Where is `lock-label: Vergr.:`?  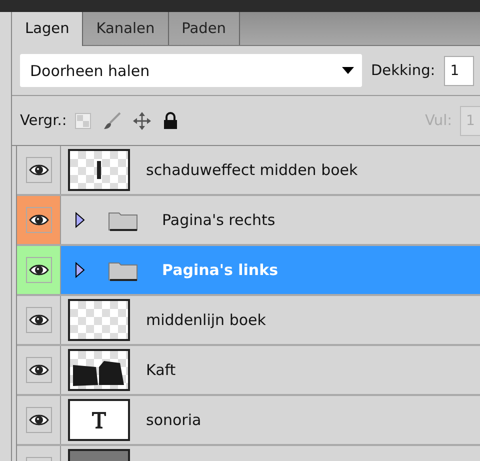
lock-label: Vergr.: is located at coordinates (43, 120).